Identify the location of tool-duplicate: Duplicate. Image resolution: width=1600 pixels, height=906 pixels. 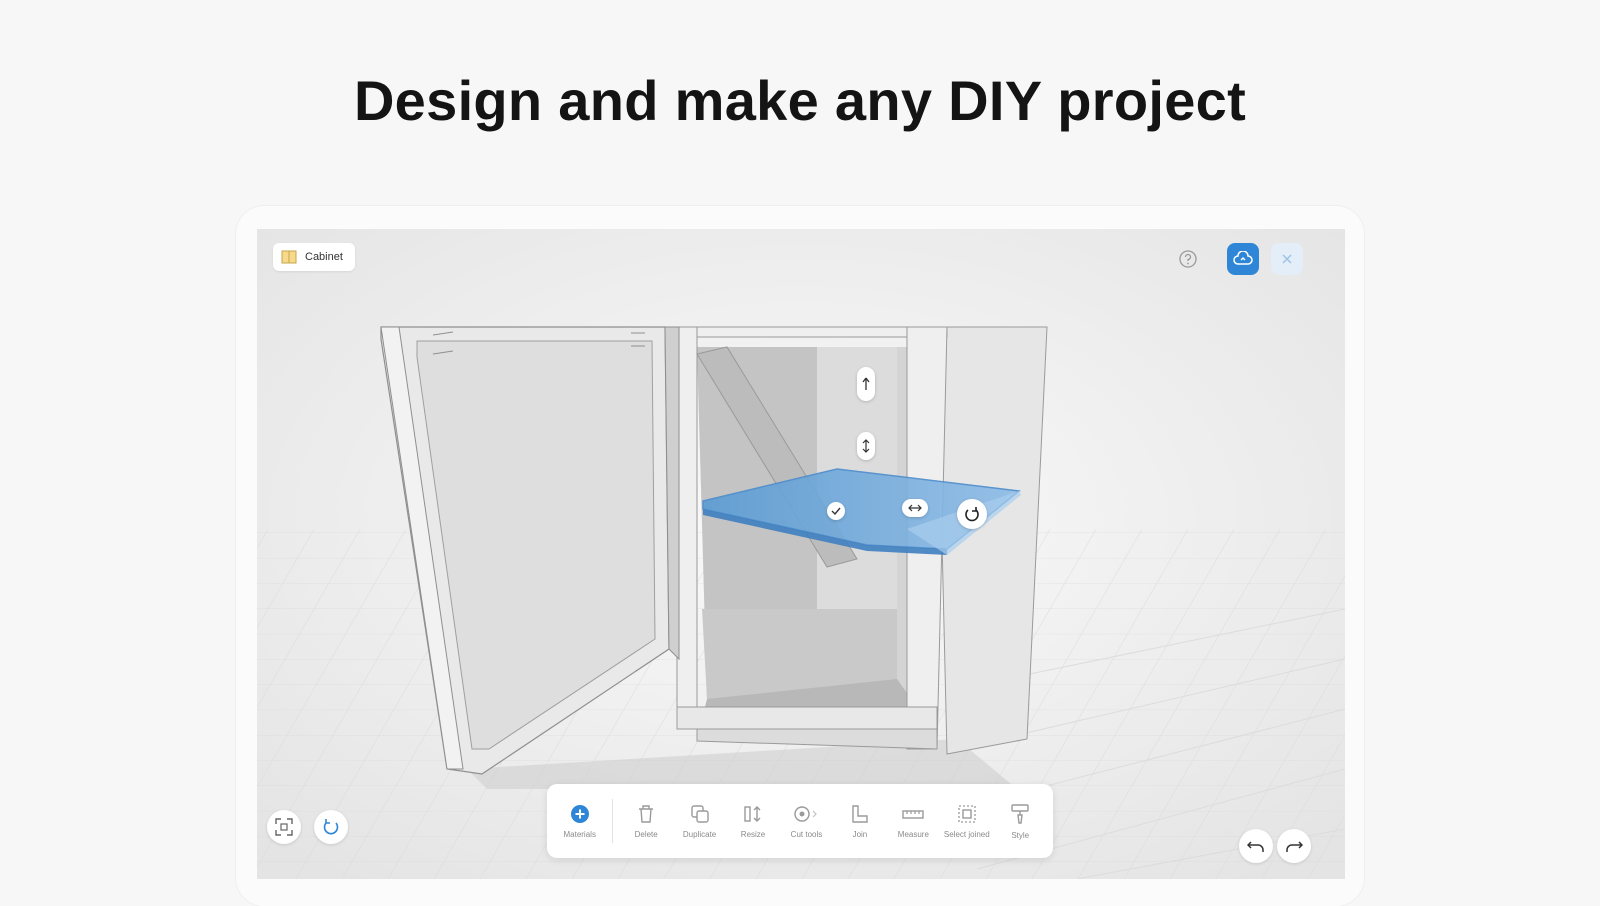
(699, 821).